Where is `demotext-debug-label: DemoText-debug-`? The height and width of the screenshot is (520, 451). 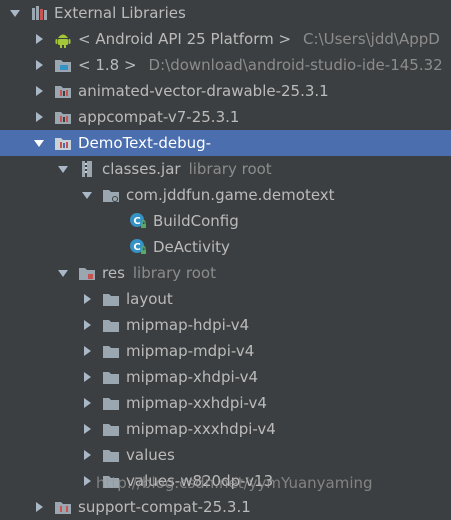
demotext-debug-label: DemoText-debug- is located at coordinates (145, 143).